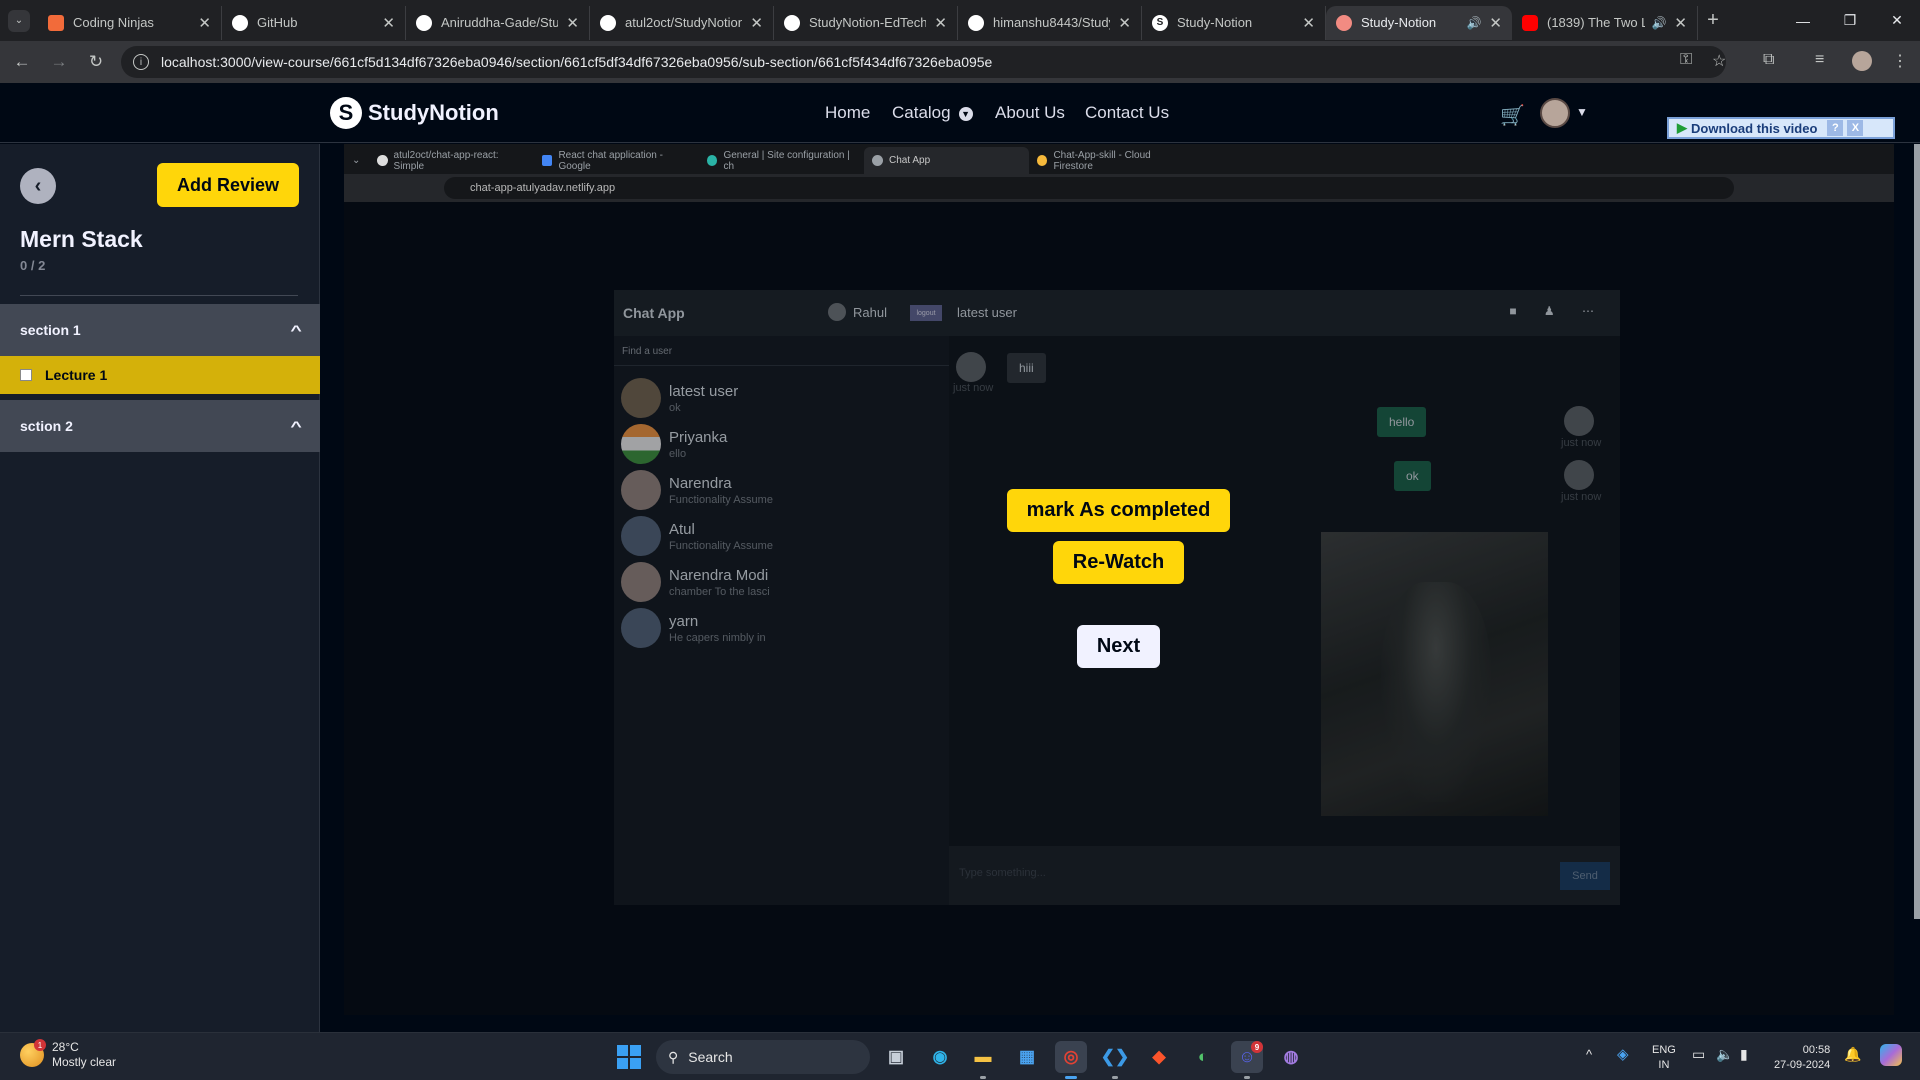 This screenshot has width=1920, height=1080. What do you see at coordinates (1436, 692) in the screenshot?
I see `soldier-figure` at bounding box center [1436, 692].